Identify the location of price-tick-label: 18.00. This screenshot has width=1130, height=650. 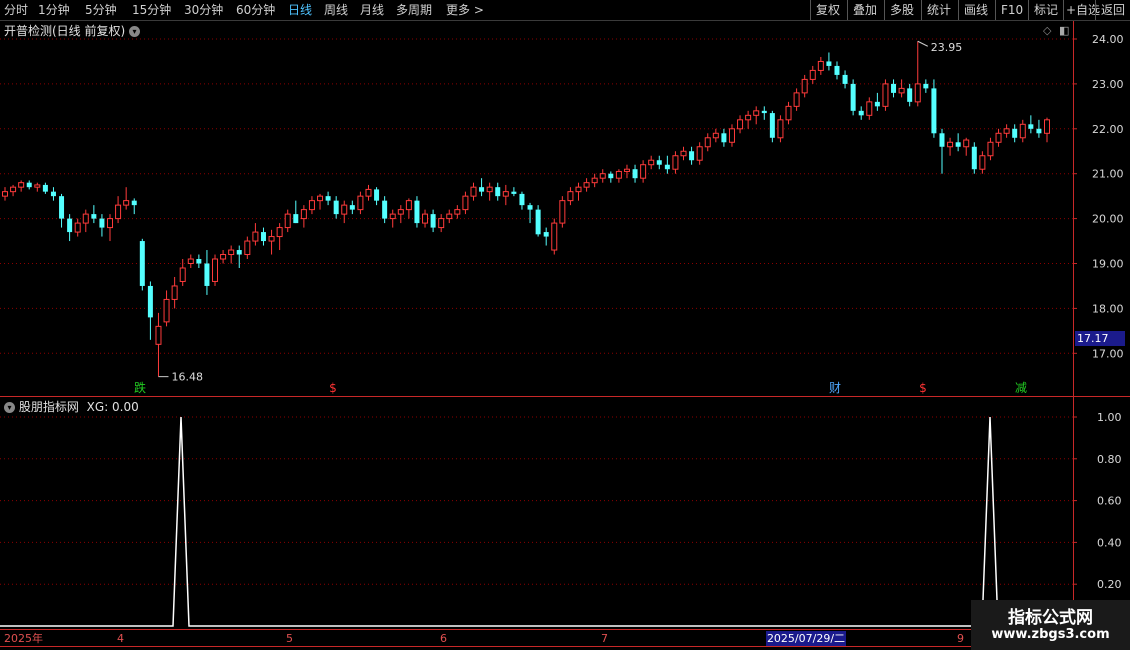
(1108, 308).